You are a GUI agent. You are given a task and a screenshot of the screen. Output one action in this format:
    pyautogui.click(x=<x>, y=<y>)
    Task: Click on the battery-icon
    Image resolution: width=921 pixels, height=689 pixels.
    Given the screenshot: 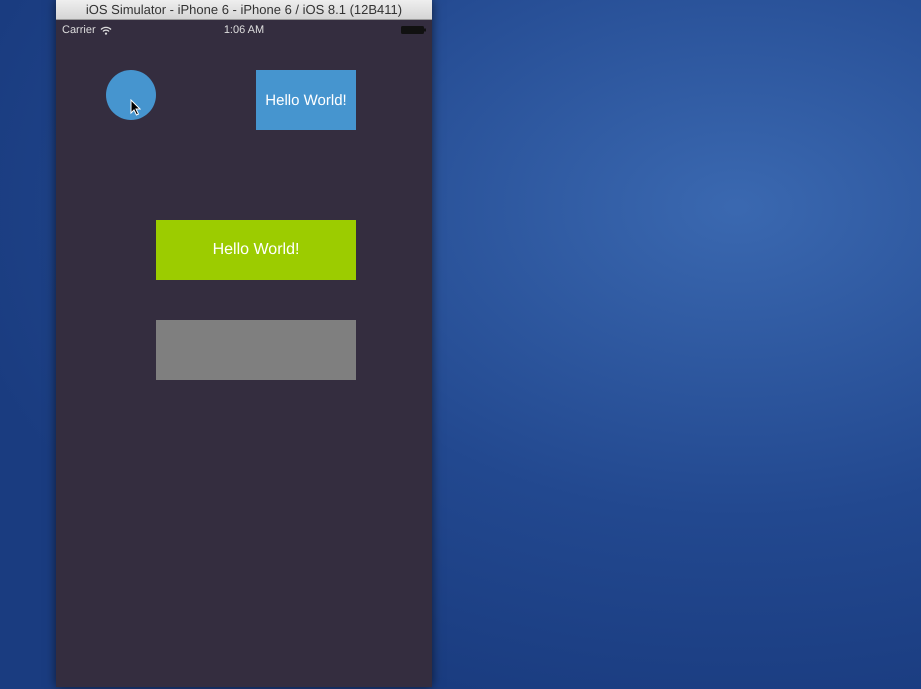 What is the action you would take?
    pyautogui.click(x=413, y=30)
    